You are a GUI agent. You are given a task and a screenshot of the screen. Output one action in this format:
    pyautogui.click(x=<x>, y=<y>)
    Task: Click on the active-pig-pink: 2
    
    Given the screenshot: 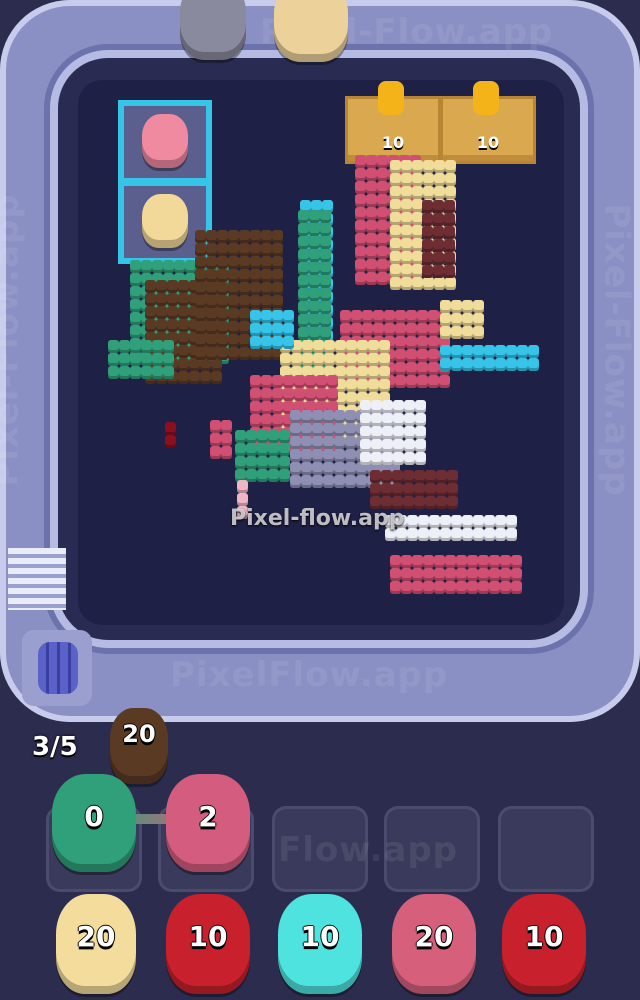 What is the action you would take?
    pyautogui.click(x=208, y=823)
    